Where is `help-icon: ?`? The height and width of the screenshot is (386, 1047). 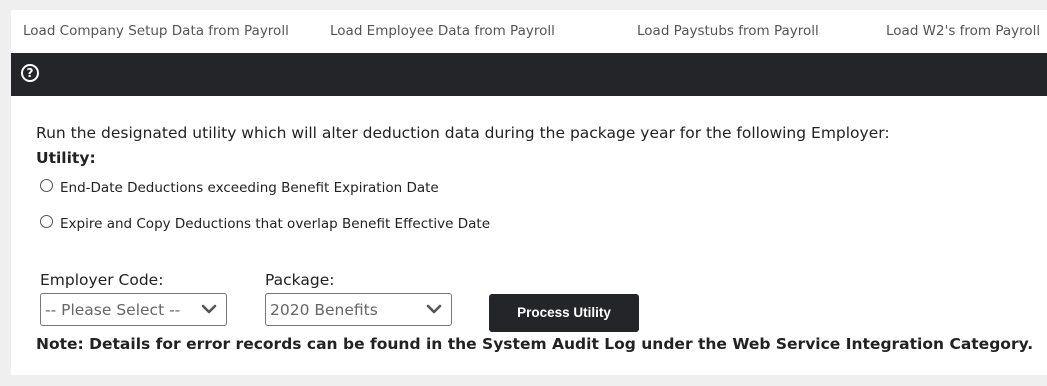 help-icon: ? is located at coordinates (30, 73).